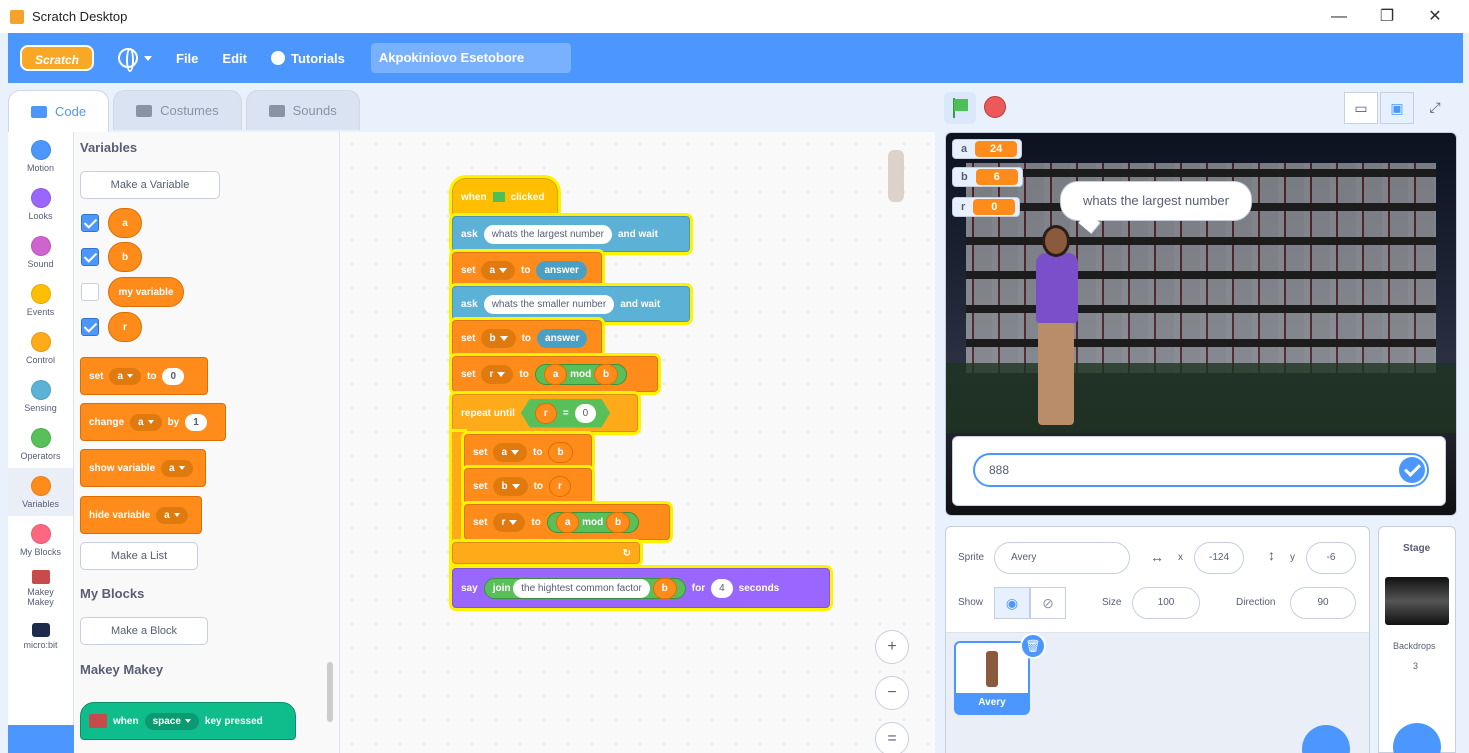 This screenshot has height=753, width=1469. What do you see at coordinates (141, 515) in the screenshot?
I see `hide-variable-block: hide variable a` at bounding box center [141, 515].